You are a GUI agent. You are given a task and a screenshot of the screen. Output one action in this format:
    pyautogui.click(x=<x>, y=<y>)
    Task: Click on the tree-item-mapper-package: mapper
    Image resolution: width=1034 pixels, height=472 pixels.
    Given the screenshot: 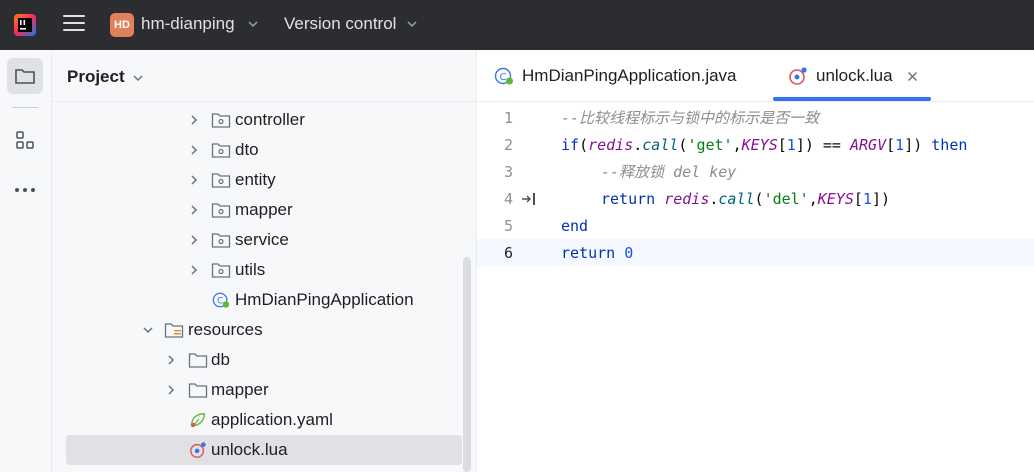 What is the action you would take?
    pyautogui.click(x=264, y=210)
    